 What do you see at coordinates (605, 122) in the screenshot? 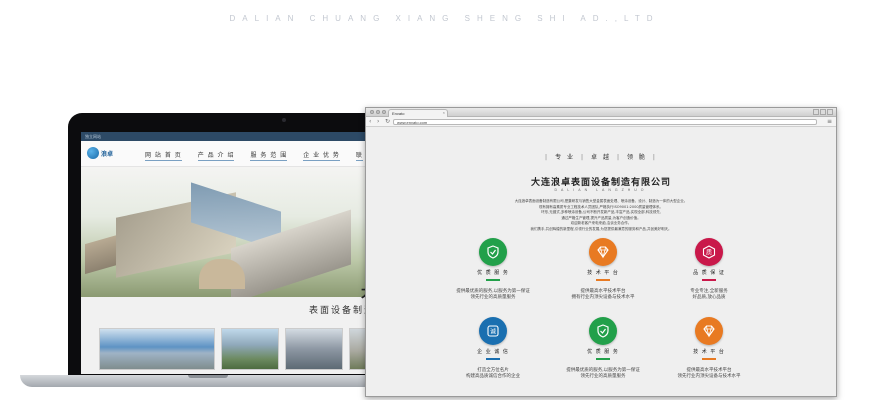
I see `address-bar: www.envato.com` at bounding box center [605, 122].